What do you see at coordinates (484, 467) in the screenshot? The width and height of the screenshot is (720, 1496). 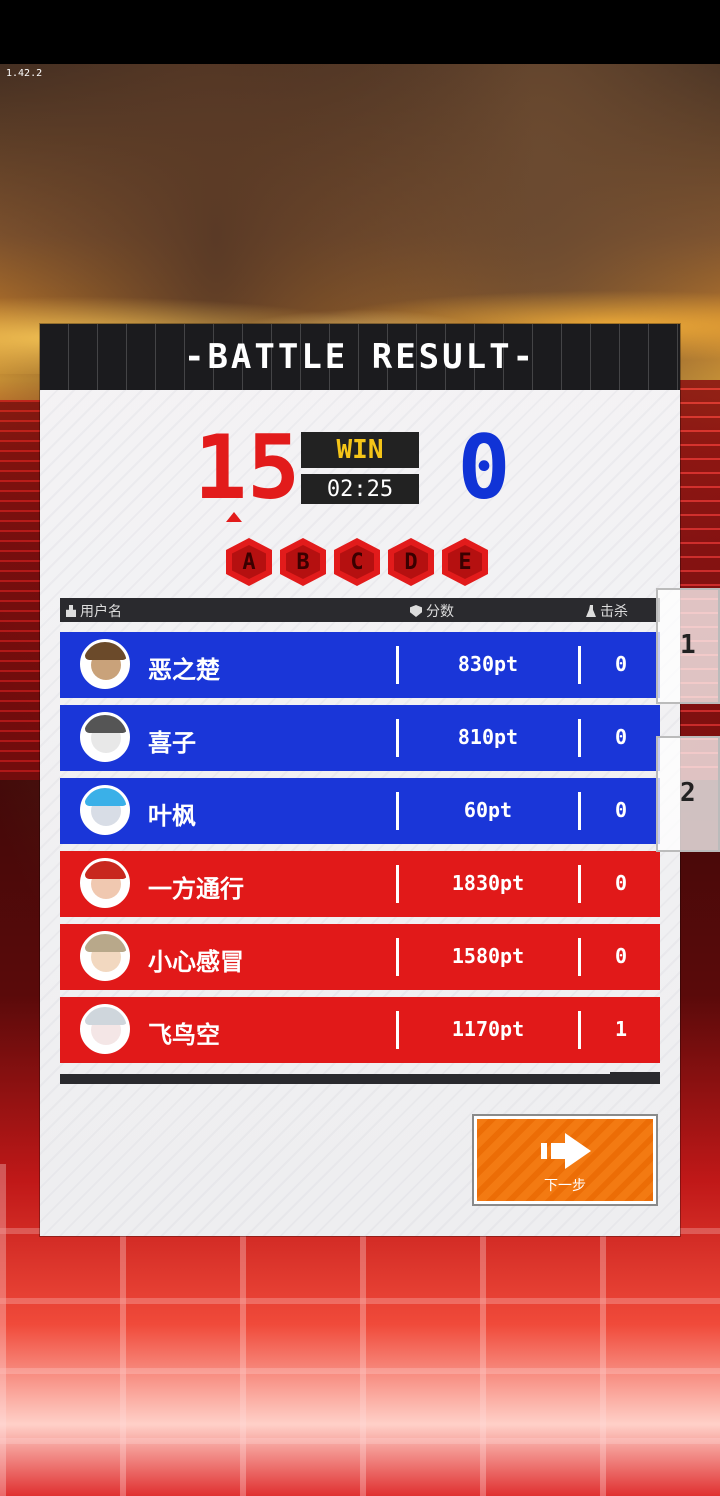 I see `blue-team-score: 0` at bounding box center [484, 467].